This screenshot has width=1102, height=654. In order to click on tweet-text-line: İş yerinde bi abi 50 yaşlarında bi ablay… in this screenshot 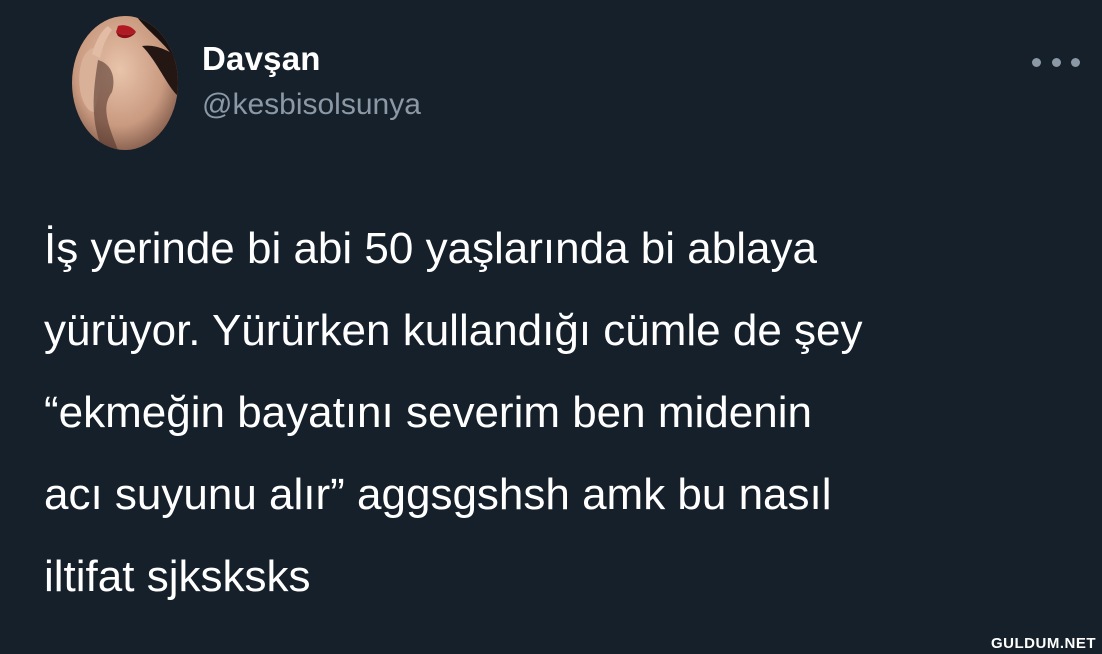, I will do `click(430, 248)`.